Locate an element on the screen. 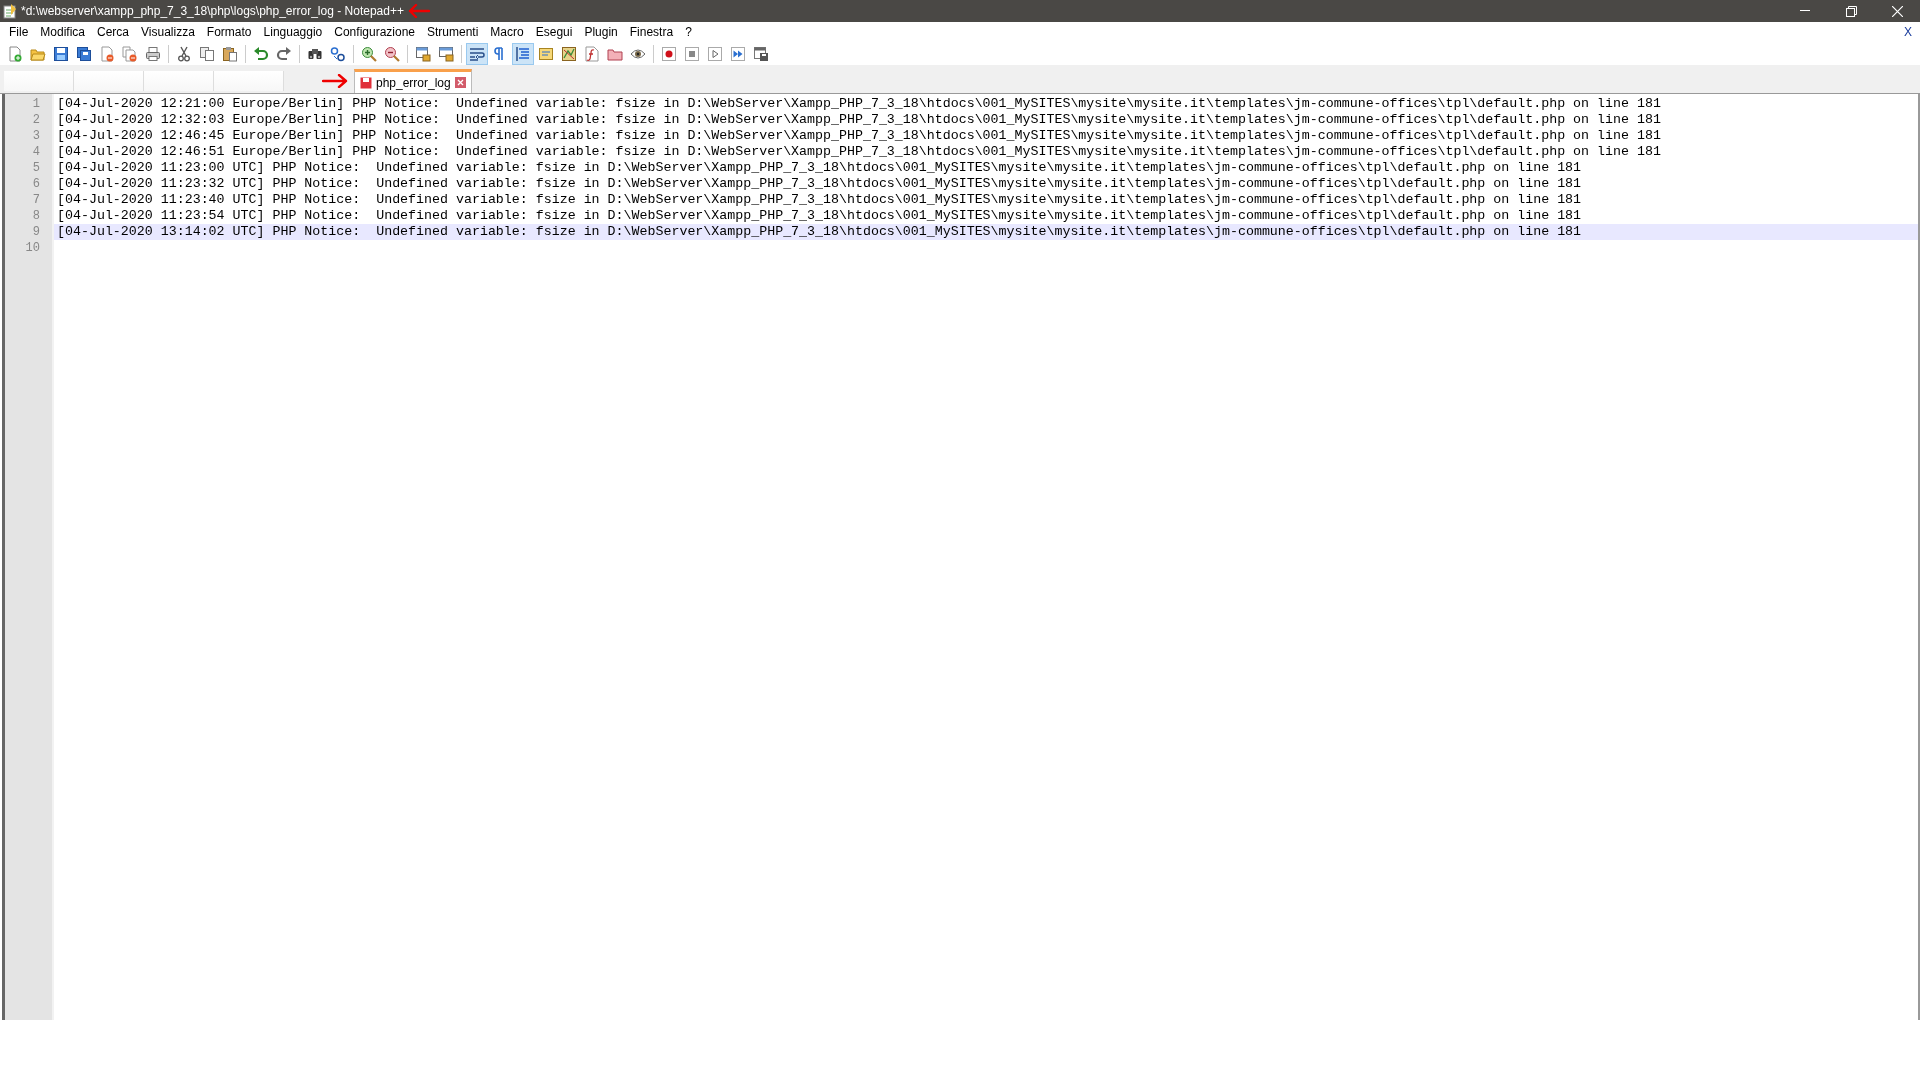 The image size is (1920, 1080). line-number: 6 is located at coordinates (36, 184).